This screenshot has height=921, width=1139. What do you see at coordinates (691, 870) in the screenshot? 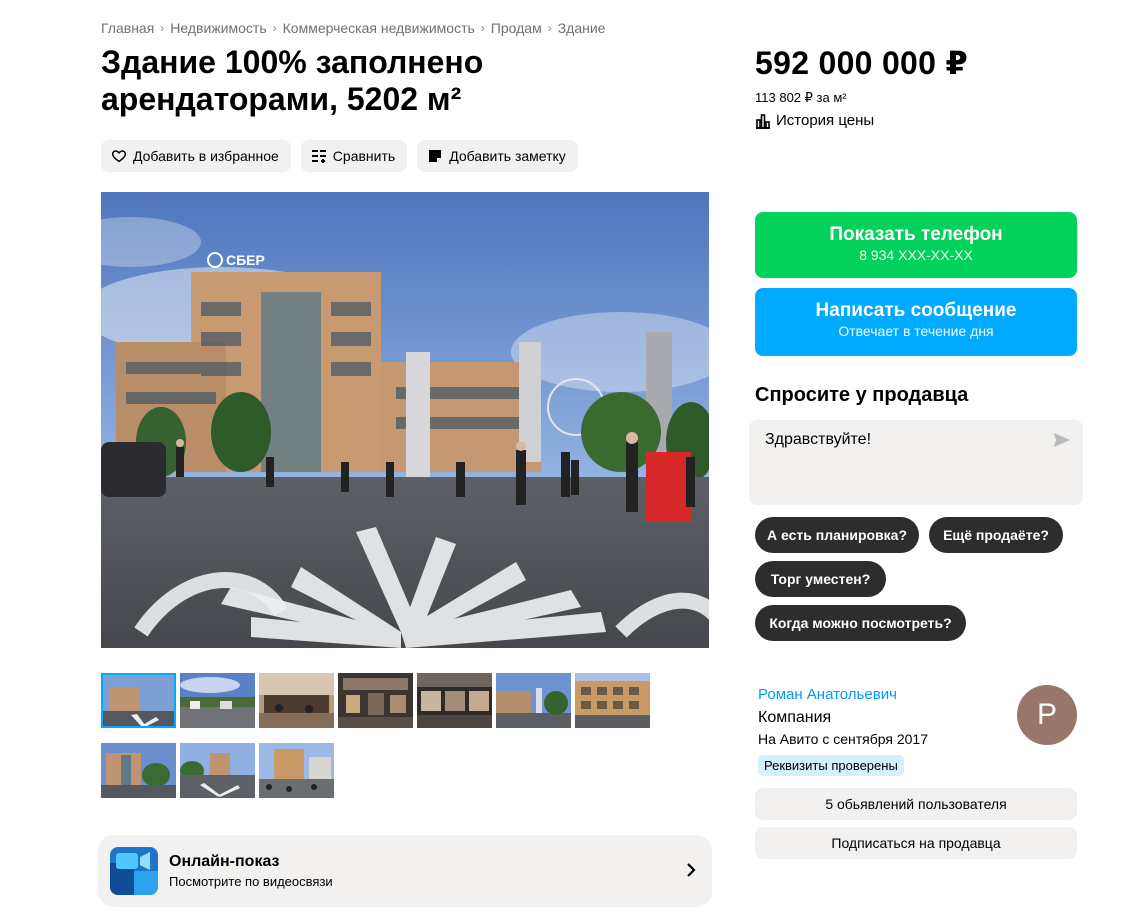
I see `chevron-right-icon` at bounding box center [691, 870].